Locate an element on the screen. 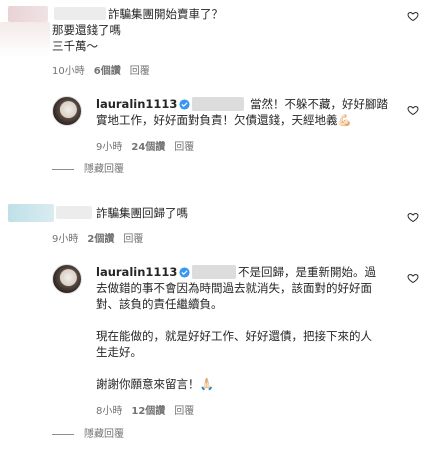  reply-meta: 9小時 24個讚 回覆 is located at coordinates (149, 145).